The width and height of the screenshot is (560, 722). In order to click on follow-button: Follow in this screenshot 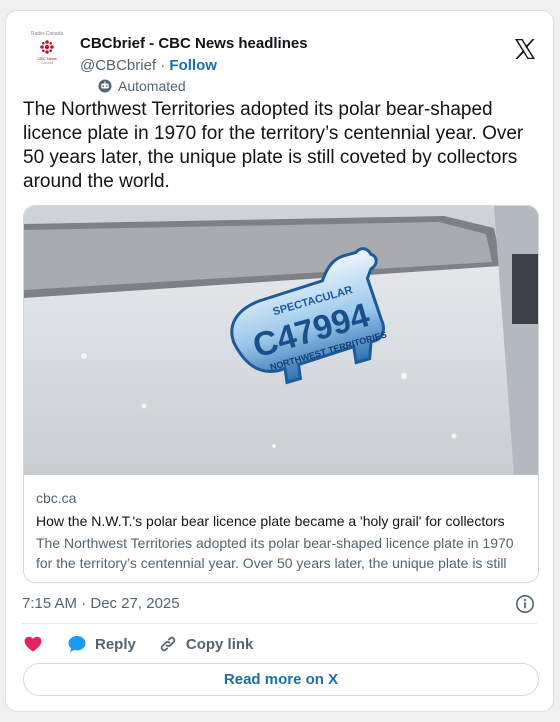, I will do `click(193, 65)`.